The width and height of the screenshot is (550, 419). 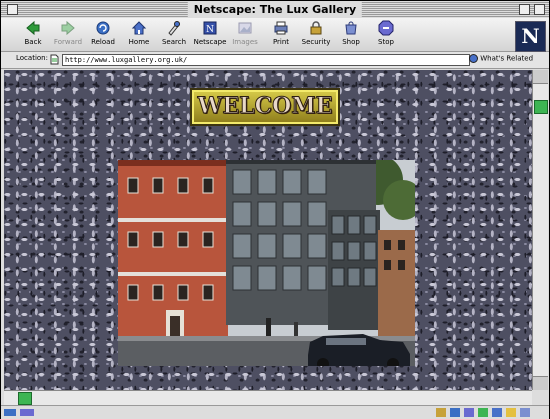 I want to click on window-title: Netscape: The Lux Gallery, so click(x=275, y=9).